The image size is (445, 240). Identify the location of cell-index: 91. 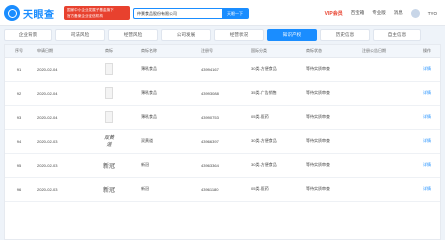
(19, 69).